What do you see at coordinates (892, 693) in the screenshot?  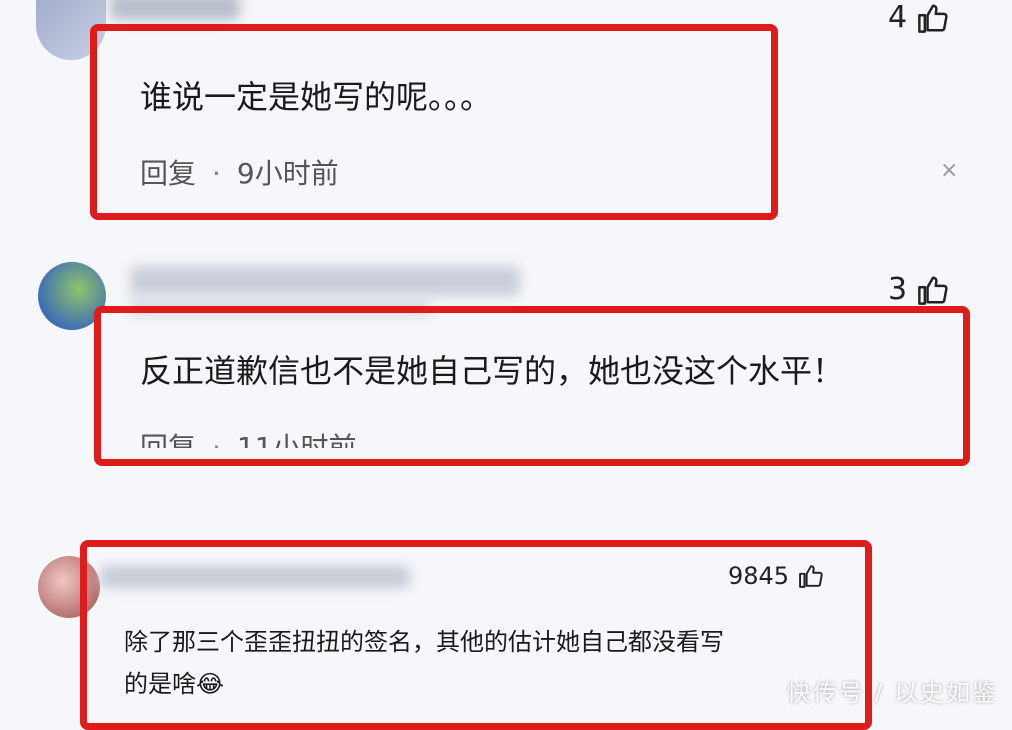 I see `watermark: 快传号 / 以史如鉴` at bounding box center [892, 693].